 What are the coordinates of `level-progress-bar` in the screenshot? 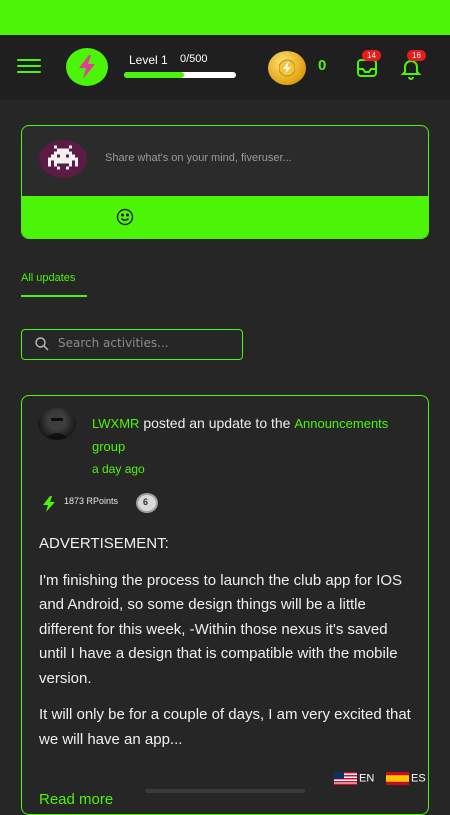 It's located at (180, 75).